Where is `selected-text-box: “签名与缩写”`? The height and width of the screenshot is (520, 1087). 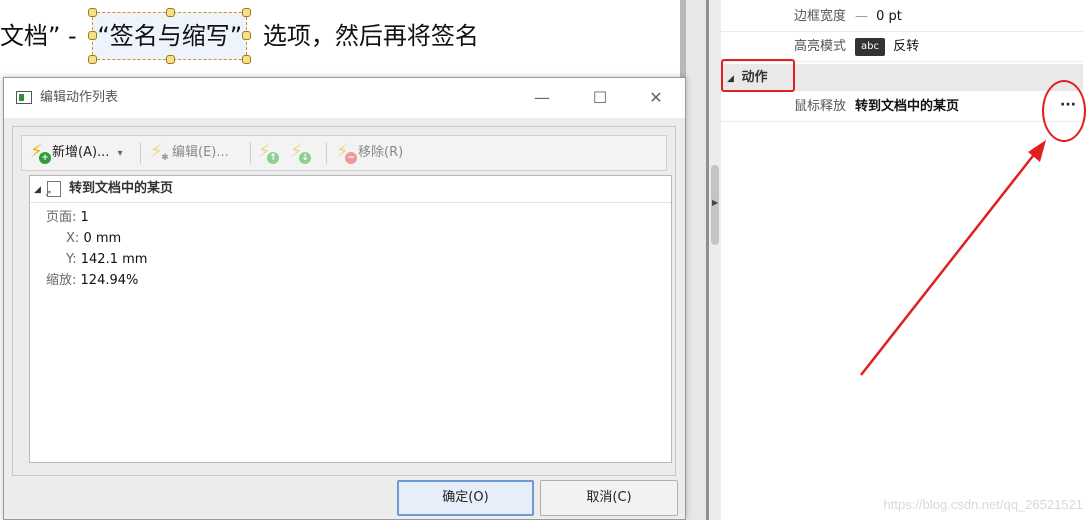
selected-text-box: “签名与缩写” is located at coordinates (170, 36).